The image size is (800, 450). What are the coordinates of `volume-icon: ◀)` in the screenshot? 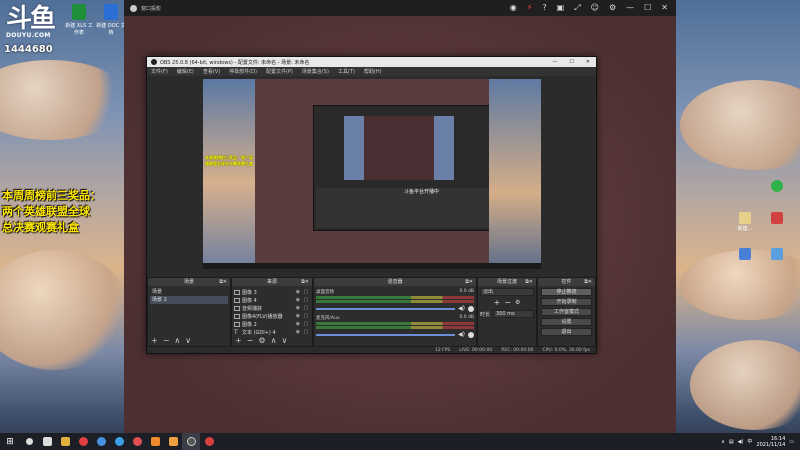 It's located at (741, 442).